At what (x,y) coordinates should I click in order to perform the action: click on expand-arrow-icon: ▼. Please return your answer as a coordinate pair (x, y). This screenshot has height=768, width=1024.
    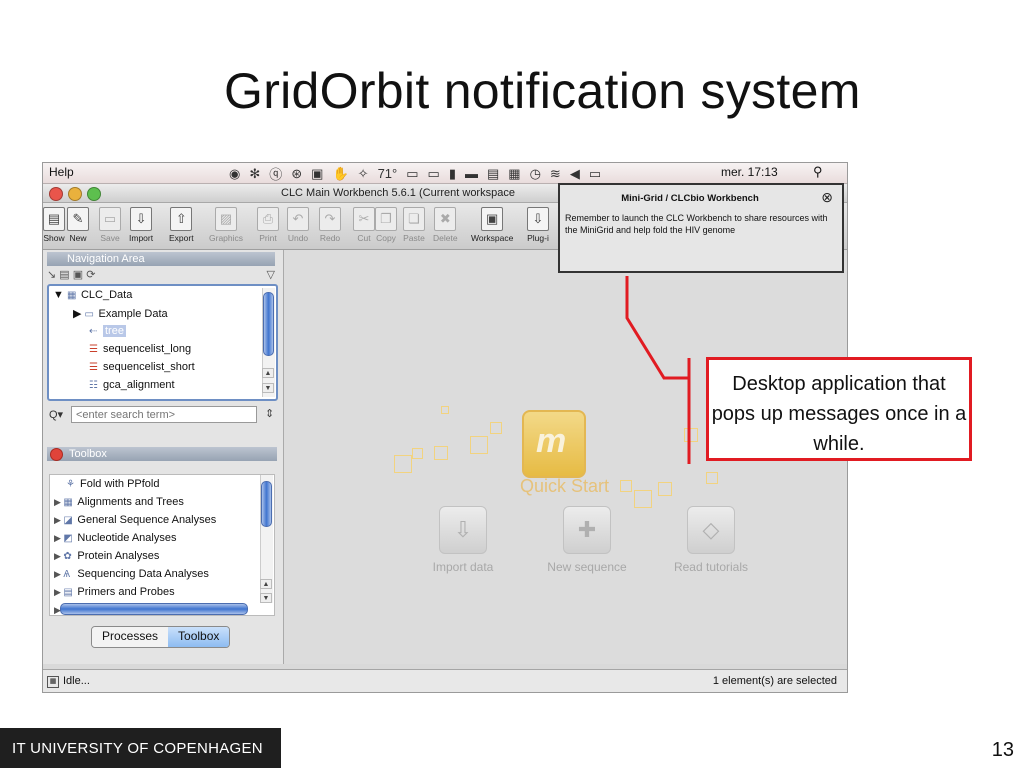
    Looking at the image, I should click on (58, 295).